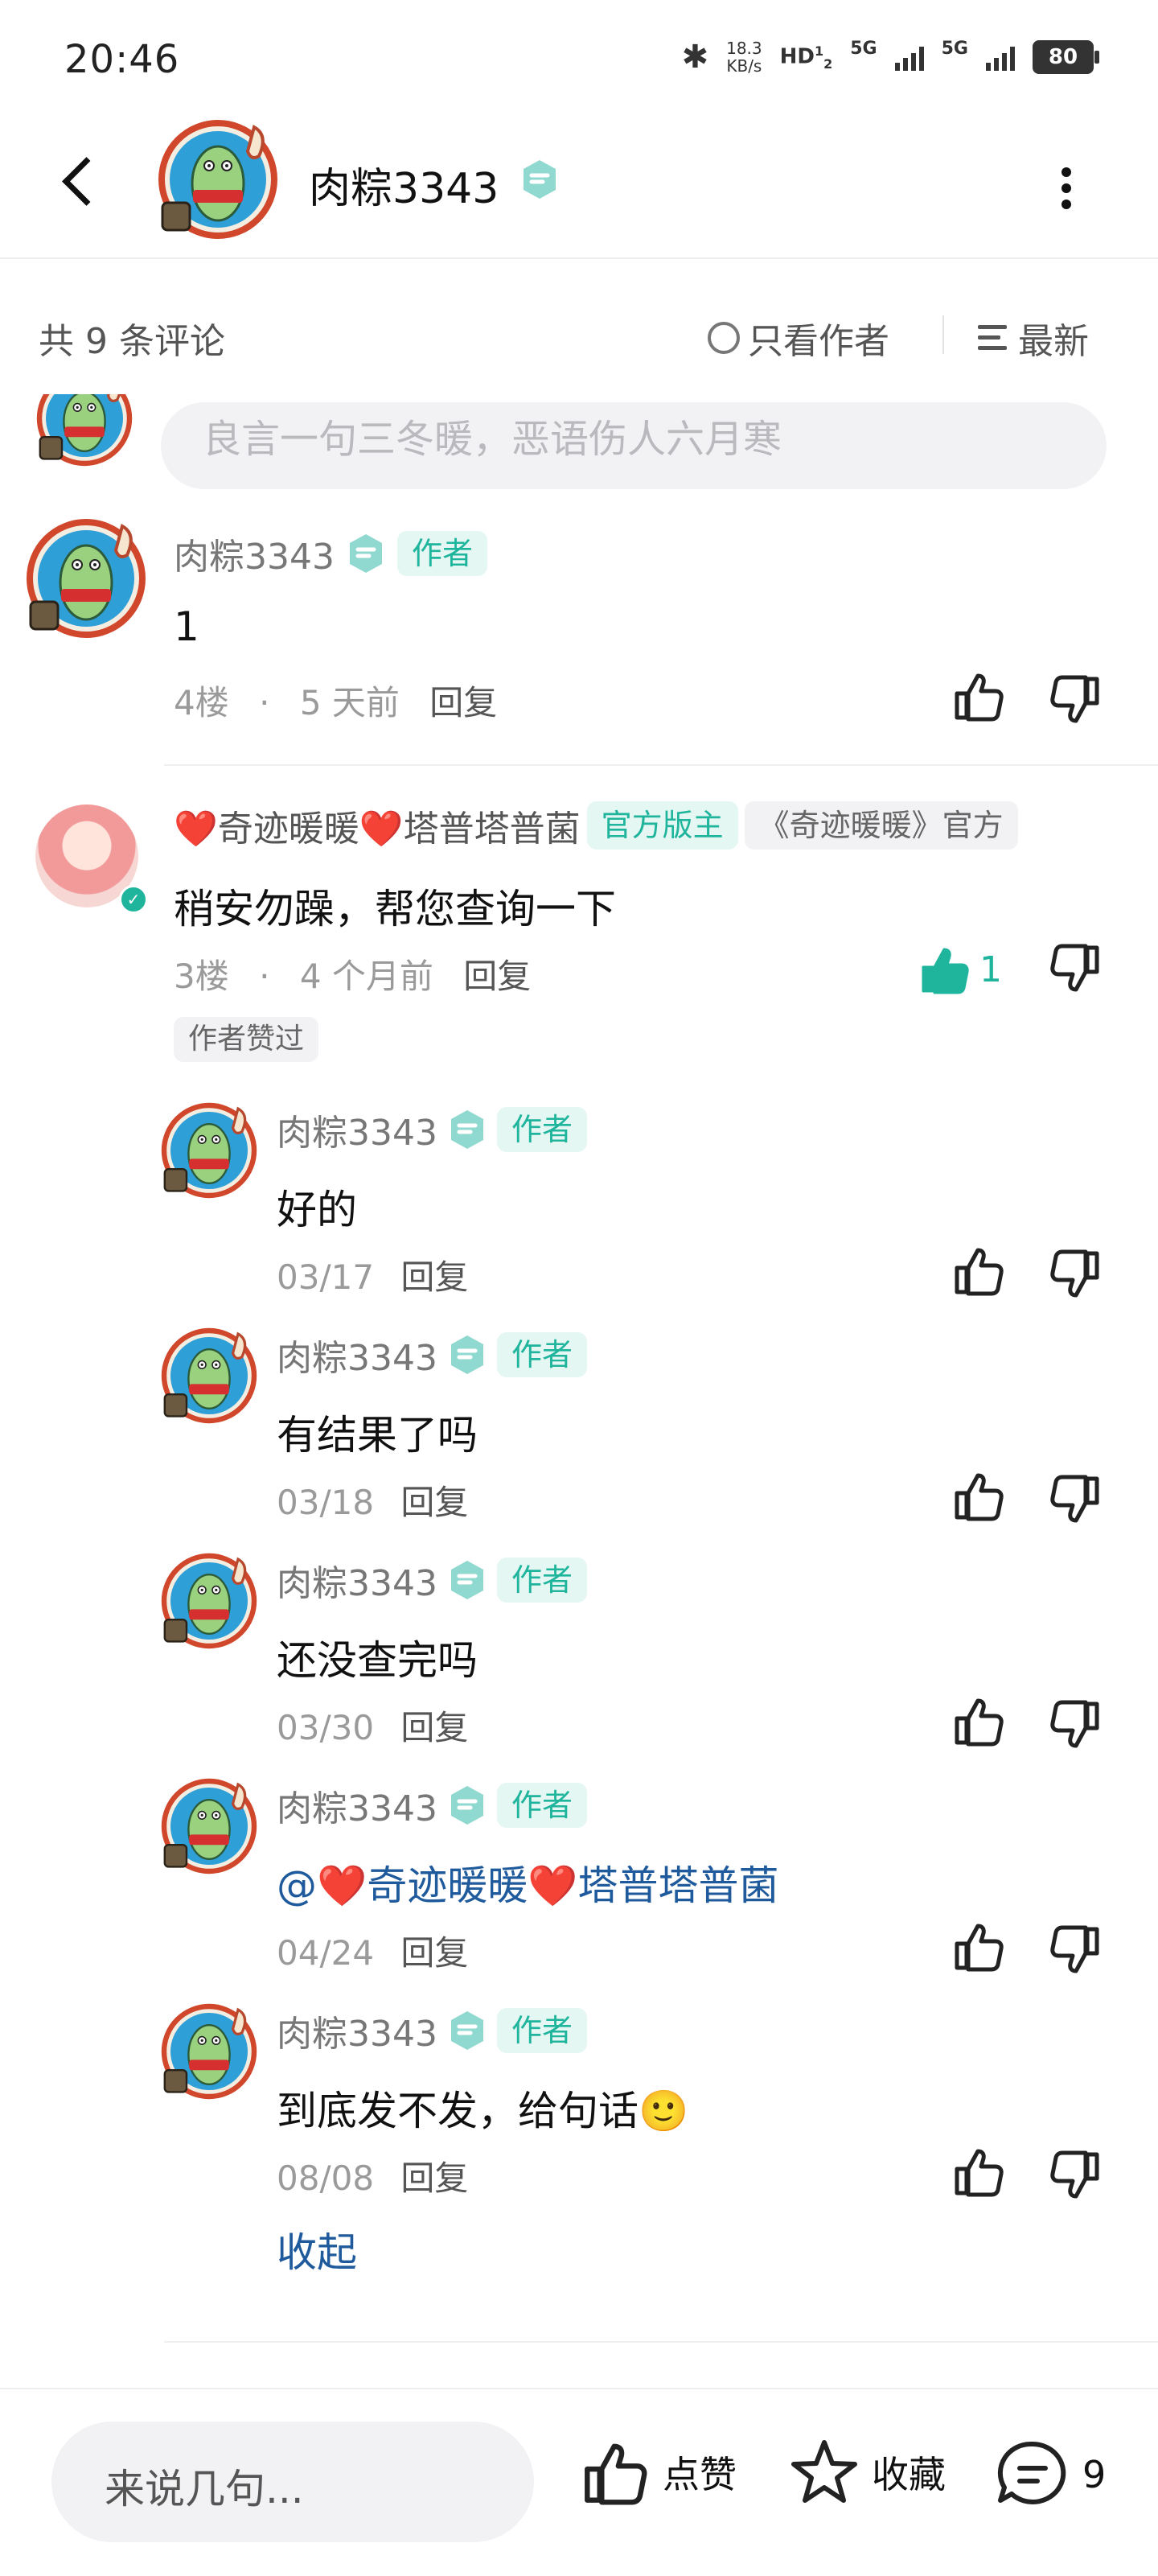  What do you see at coordinates (798, 338) in the screenshot?
I see `author-only-toggle: 只看作者` at bounding box center [798, 338].